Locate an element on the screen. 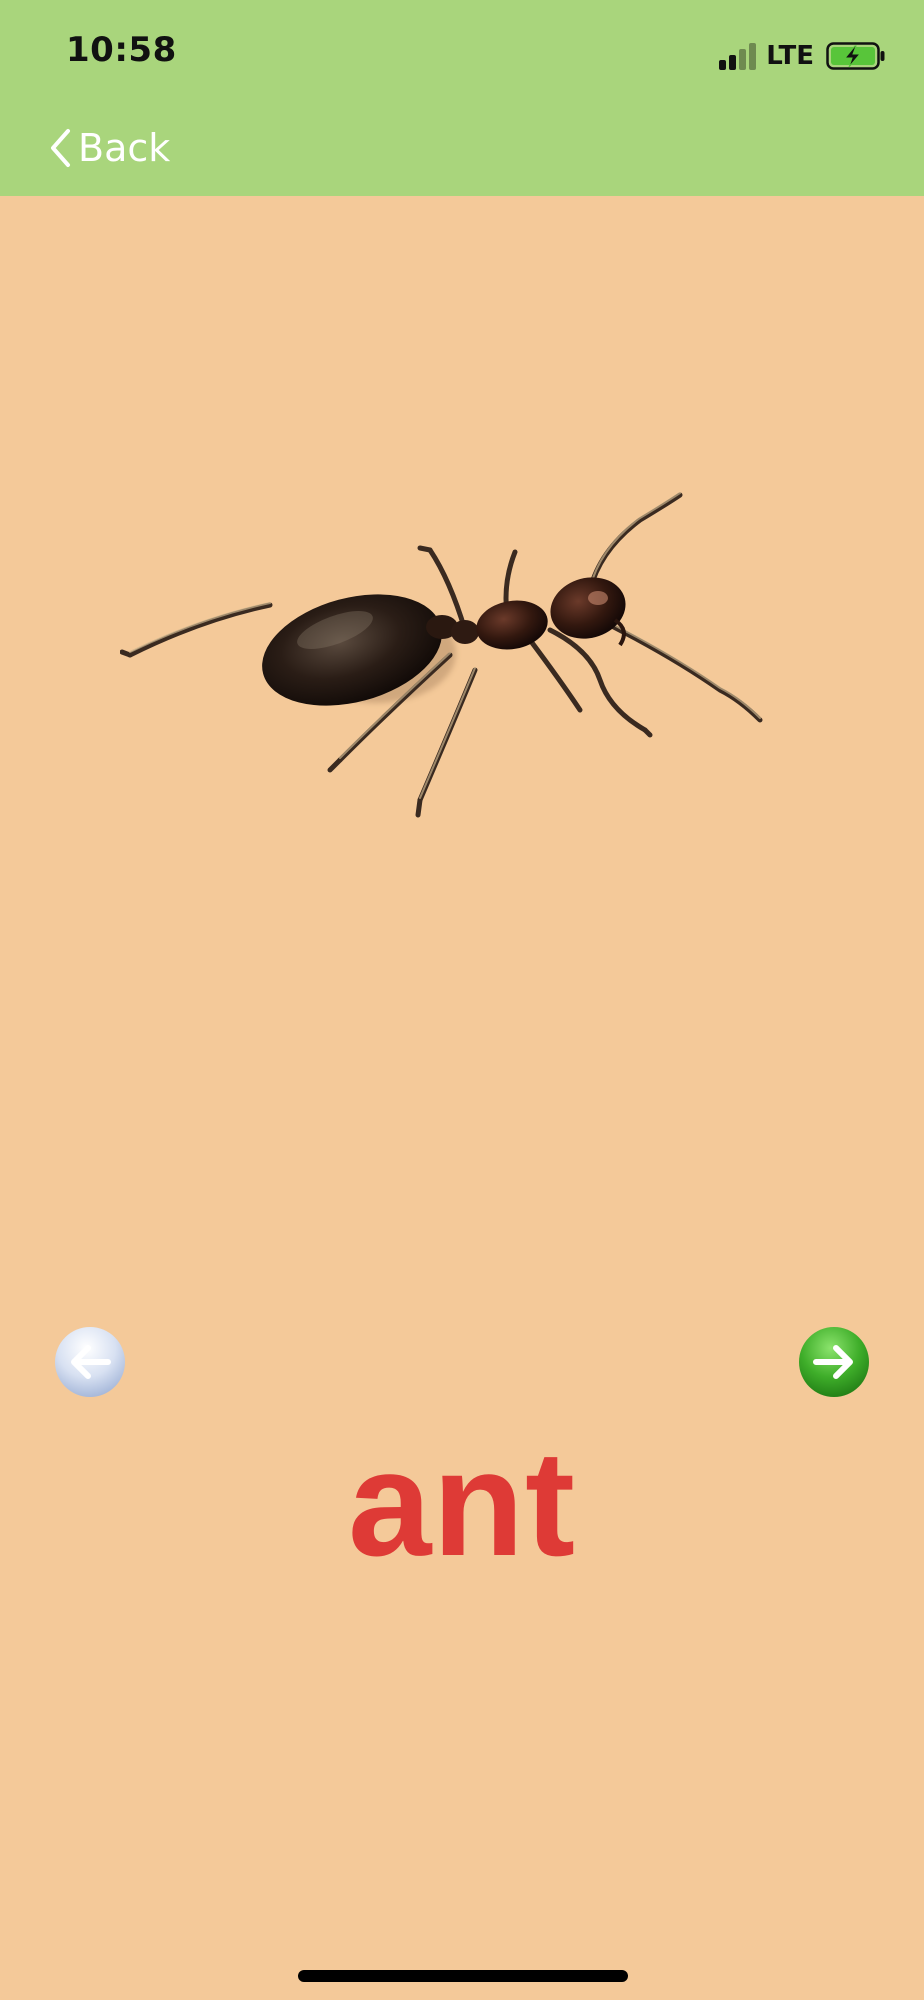 The height and width of the screenshot is (2000, 924). home-indicator is located at coordinates (463, 1976).